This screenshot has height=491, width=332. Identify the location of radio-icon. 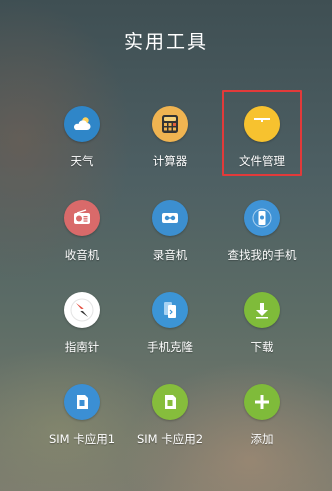
(82, 218).